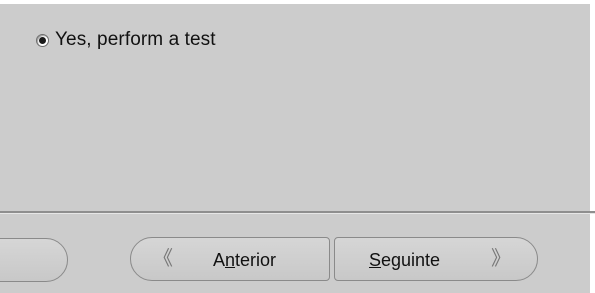 The height and width of the screenshot is (293, 595). I want to click on next-label-mnemonic: S, so click(375, 260).